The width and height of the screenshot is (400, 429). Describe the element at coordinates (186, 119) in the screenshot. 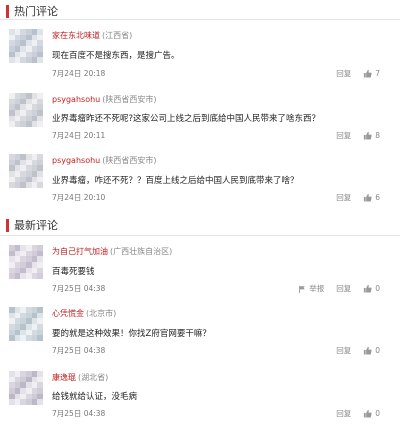

I see `comment-text: 业界毒瘤昨还不死呢?这家公司上线之后到底给中国人民带来了啥东西？` at that location.